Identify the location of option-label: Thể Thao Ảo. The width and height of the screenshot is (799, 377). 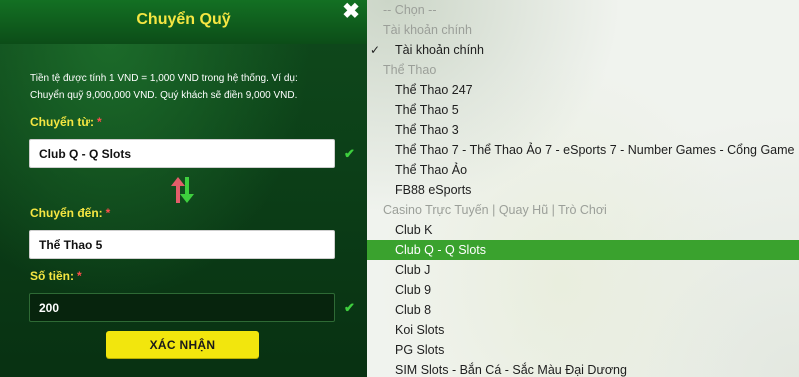
(431, 170).